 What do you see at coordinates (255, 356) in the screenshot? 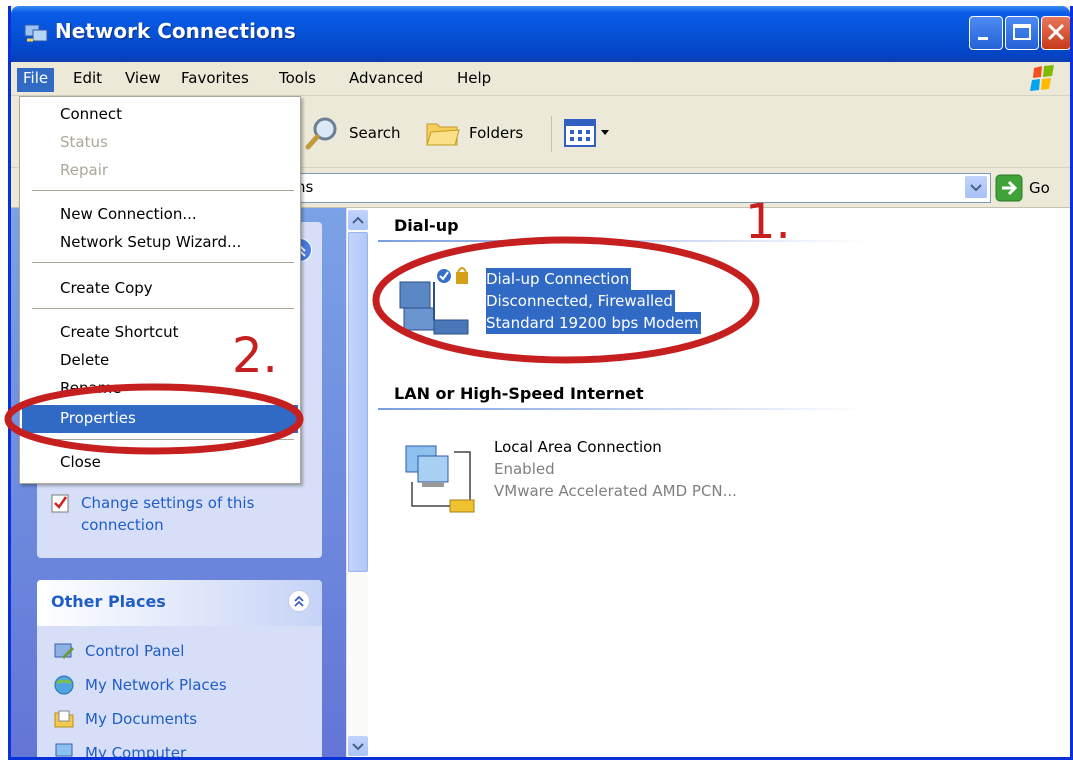
I see `annotation-step-2: 2.` at bounding box center [255, 356].